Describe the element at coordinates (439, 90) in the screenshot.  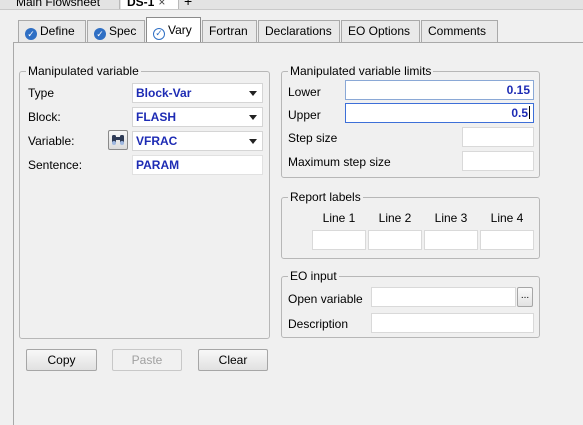
I see `lower-limit-input: 0.15` at that location.